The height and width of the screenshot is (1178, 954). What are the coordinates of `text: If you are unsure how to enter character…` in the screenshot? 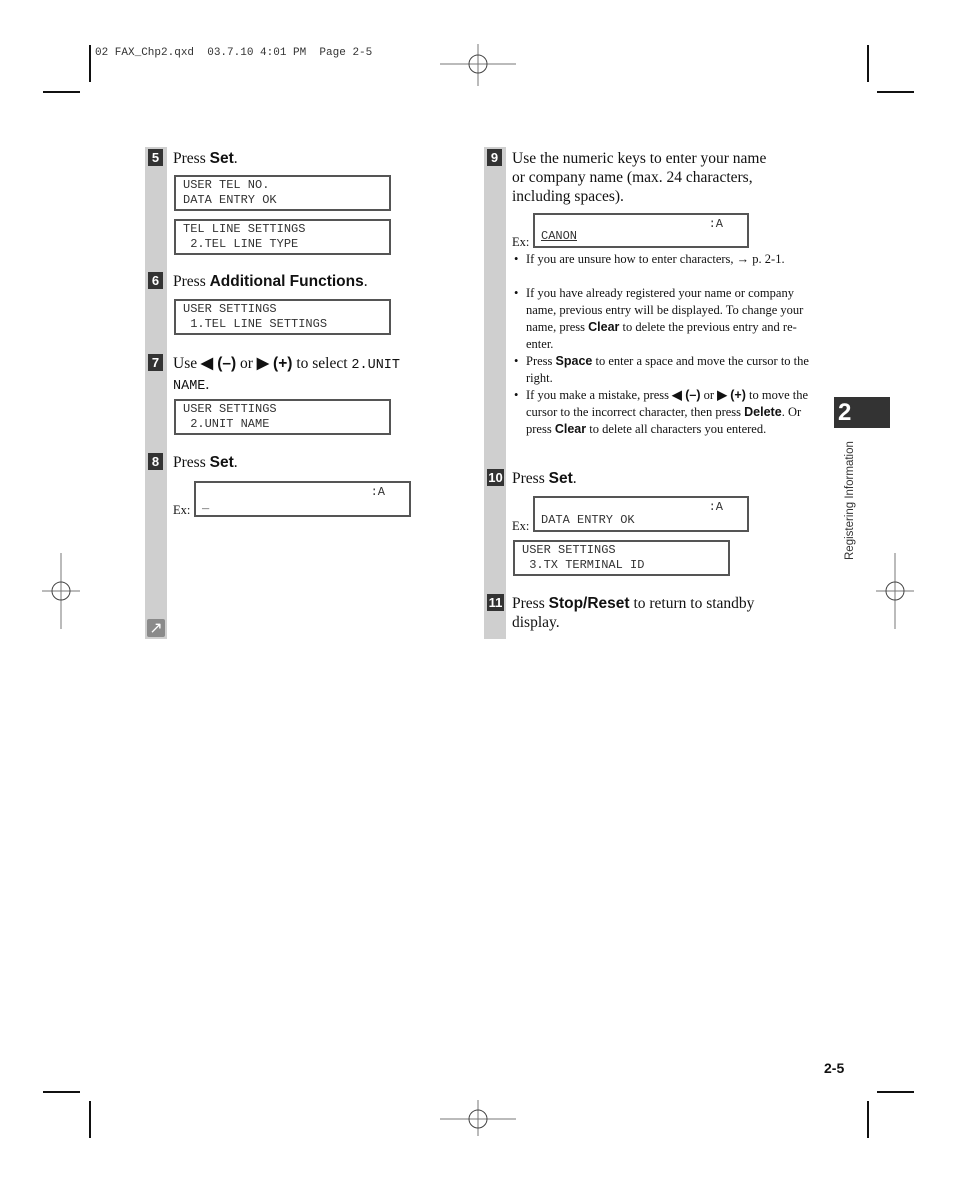 It's located at (655, 259).